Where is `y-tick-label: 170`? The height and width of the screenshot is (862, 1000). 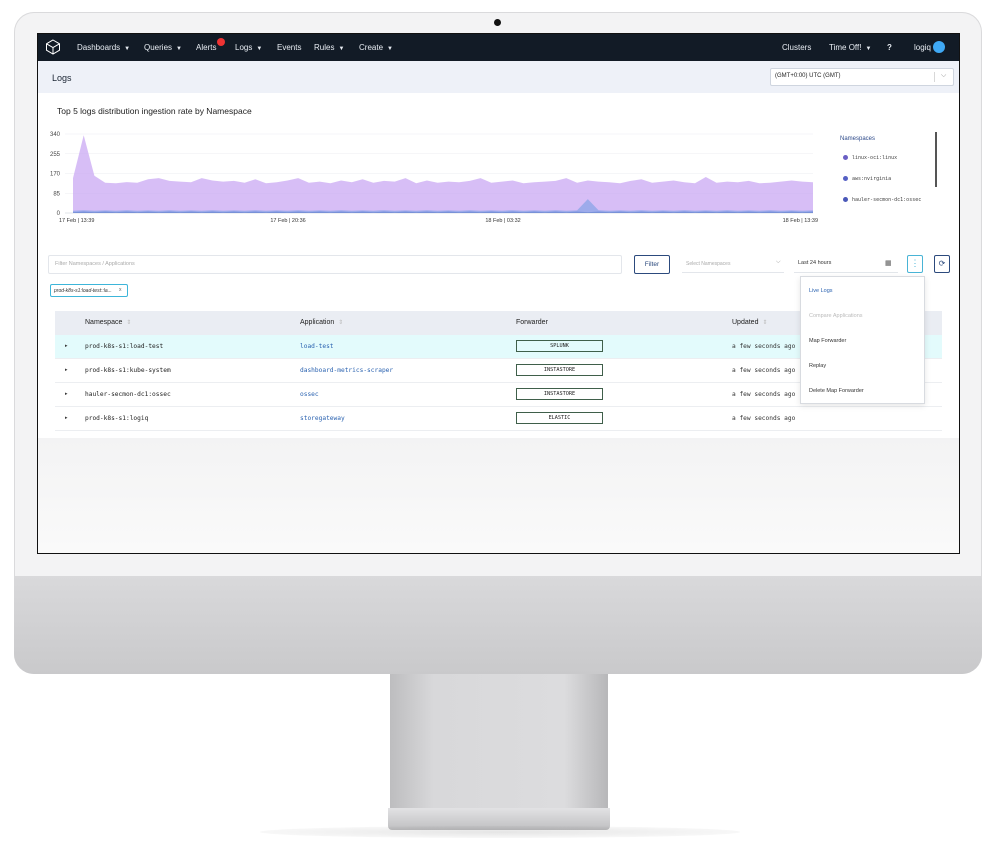 y-tick-label: 170 is located at coordinates (55, 175).